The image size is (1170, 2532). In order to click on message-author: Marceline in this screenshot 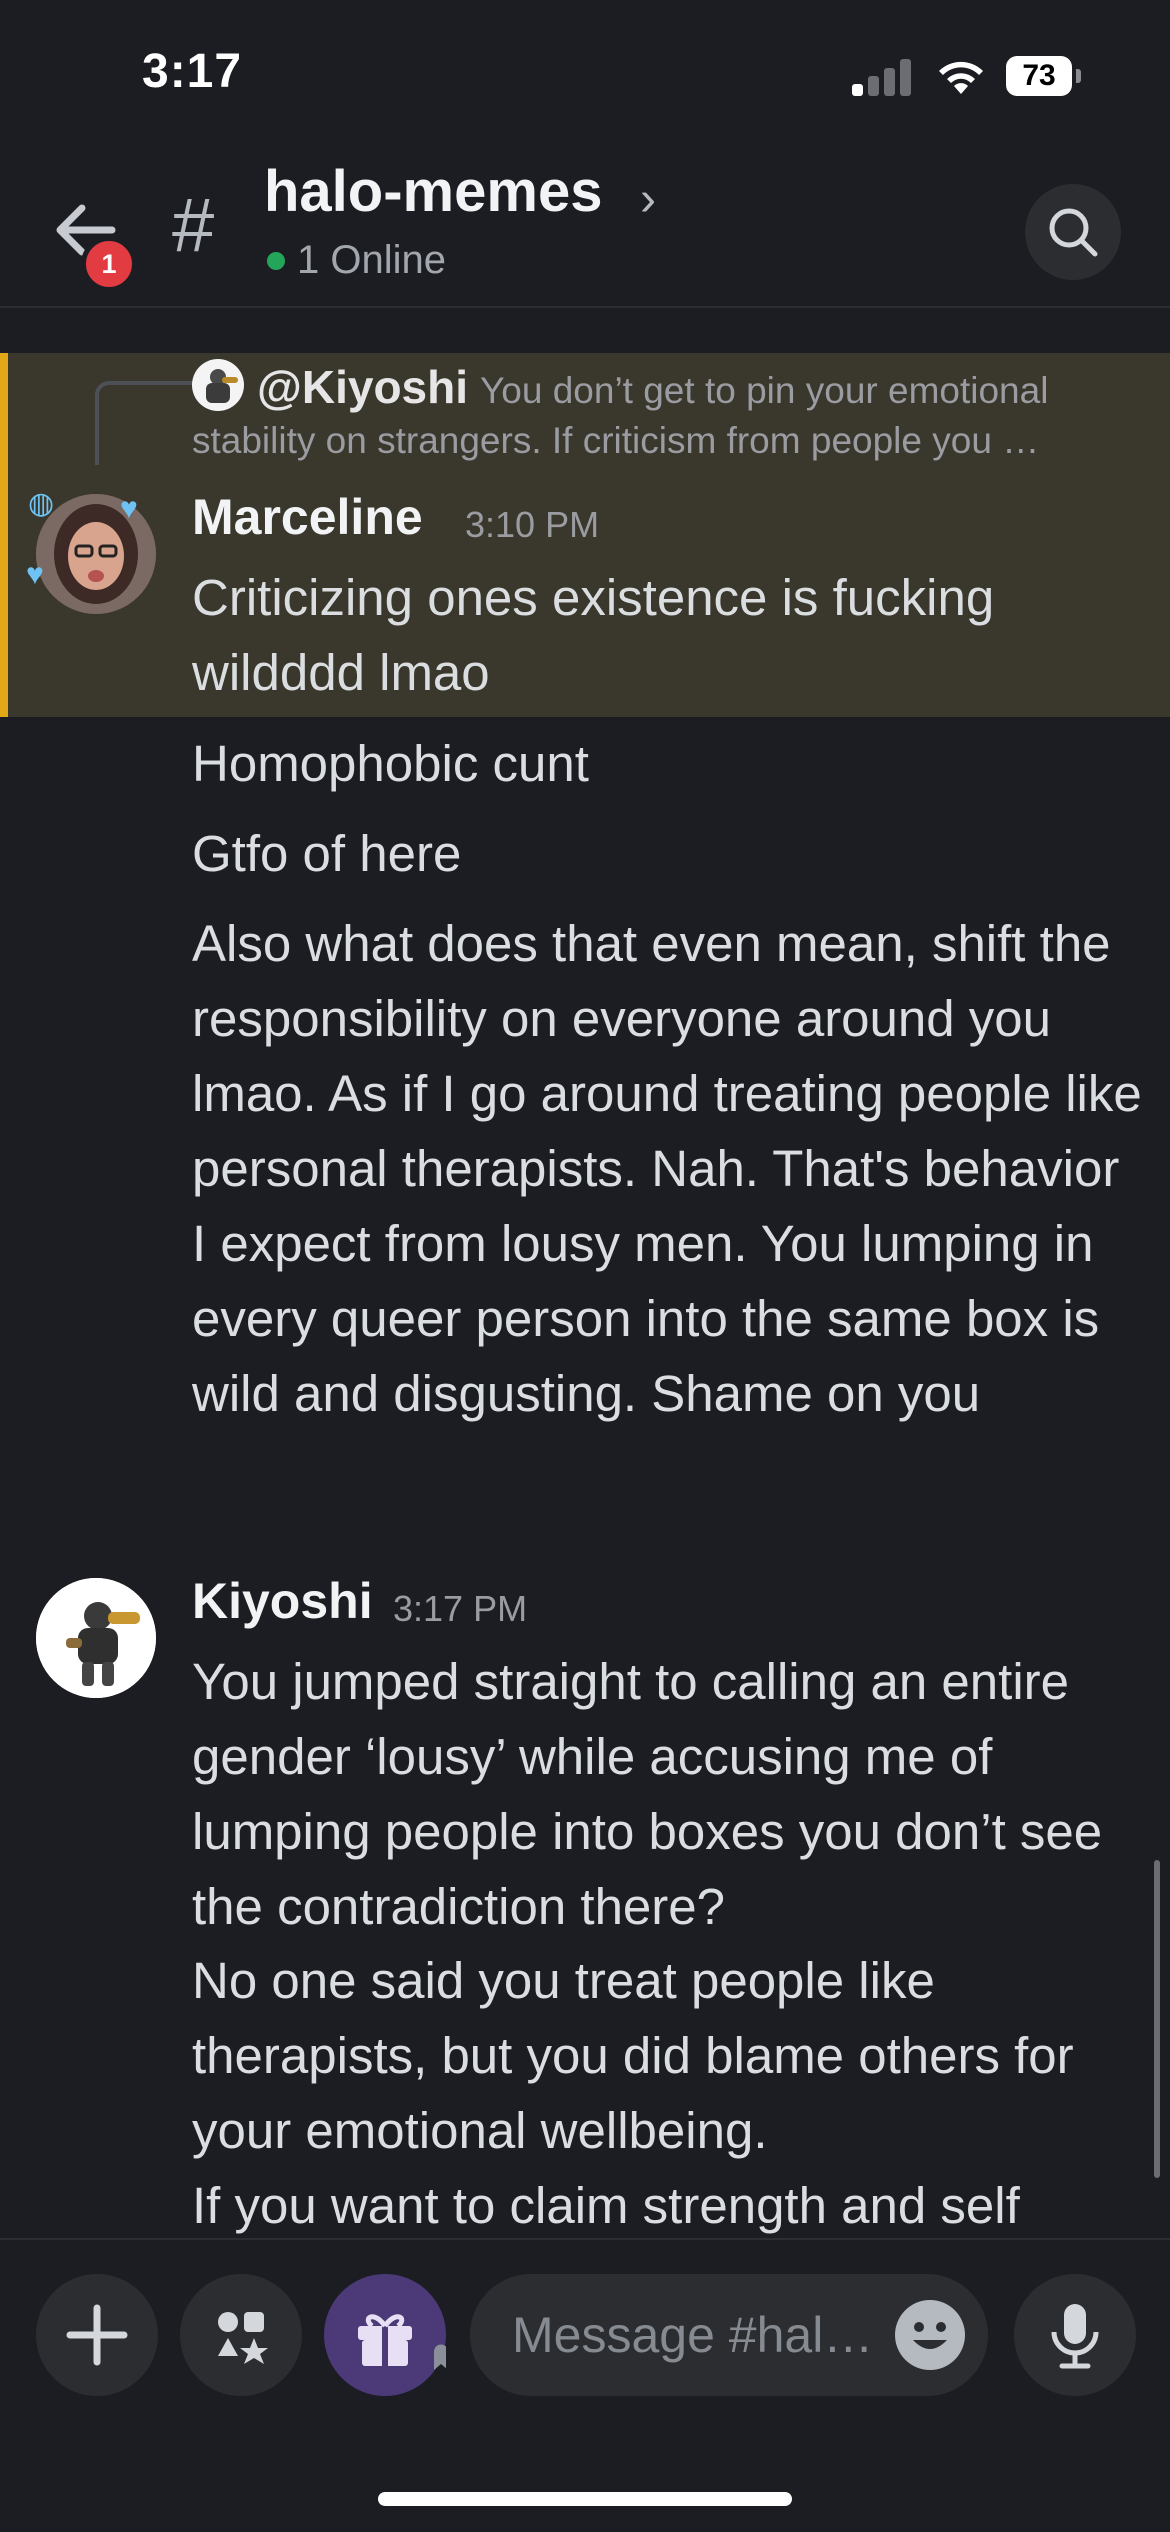, I will do `click(307, 517)`.